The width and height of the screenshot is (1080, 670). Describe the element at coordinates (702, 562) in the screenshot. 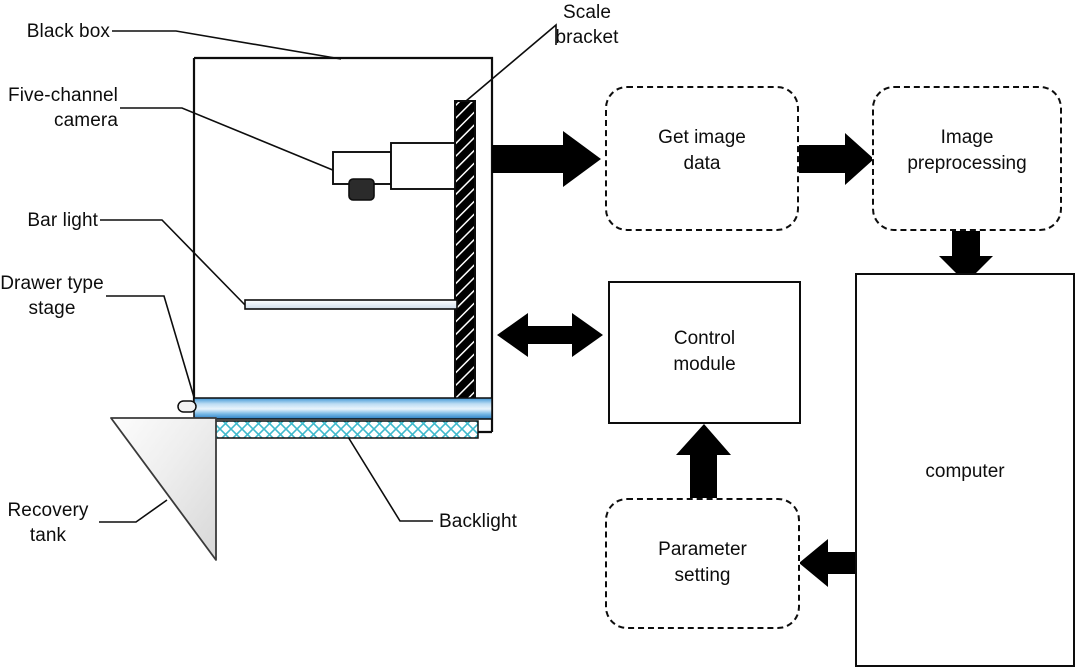

I see `flow-node-parameter-setting-label: Parameter setting` at that location.